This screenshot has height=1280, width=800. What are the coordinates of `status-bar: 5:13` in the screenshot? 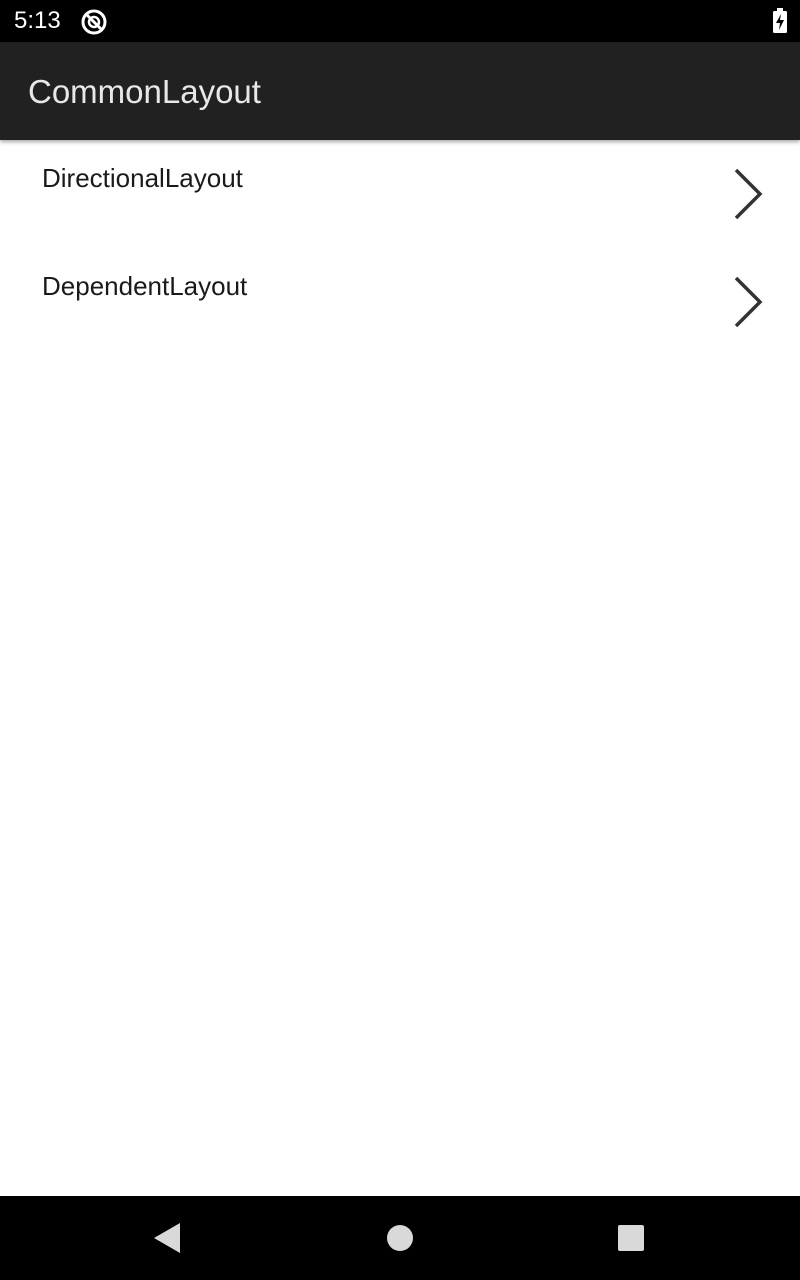 It's located at (400, 21).